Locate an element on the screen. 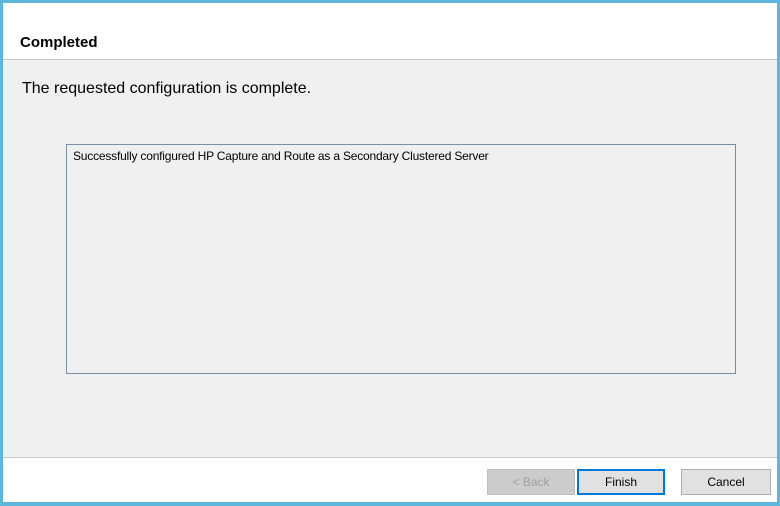  page-title: Completed is located at coordinates (59, 42).